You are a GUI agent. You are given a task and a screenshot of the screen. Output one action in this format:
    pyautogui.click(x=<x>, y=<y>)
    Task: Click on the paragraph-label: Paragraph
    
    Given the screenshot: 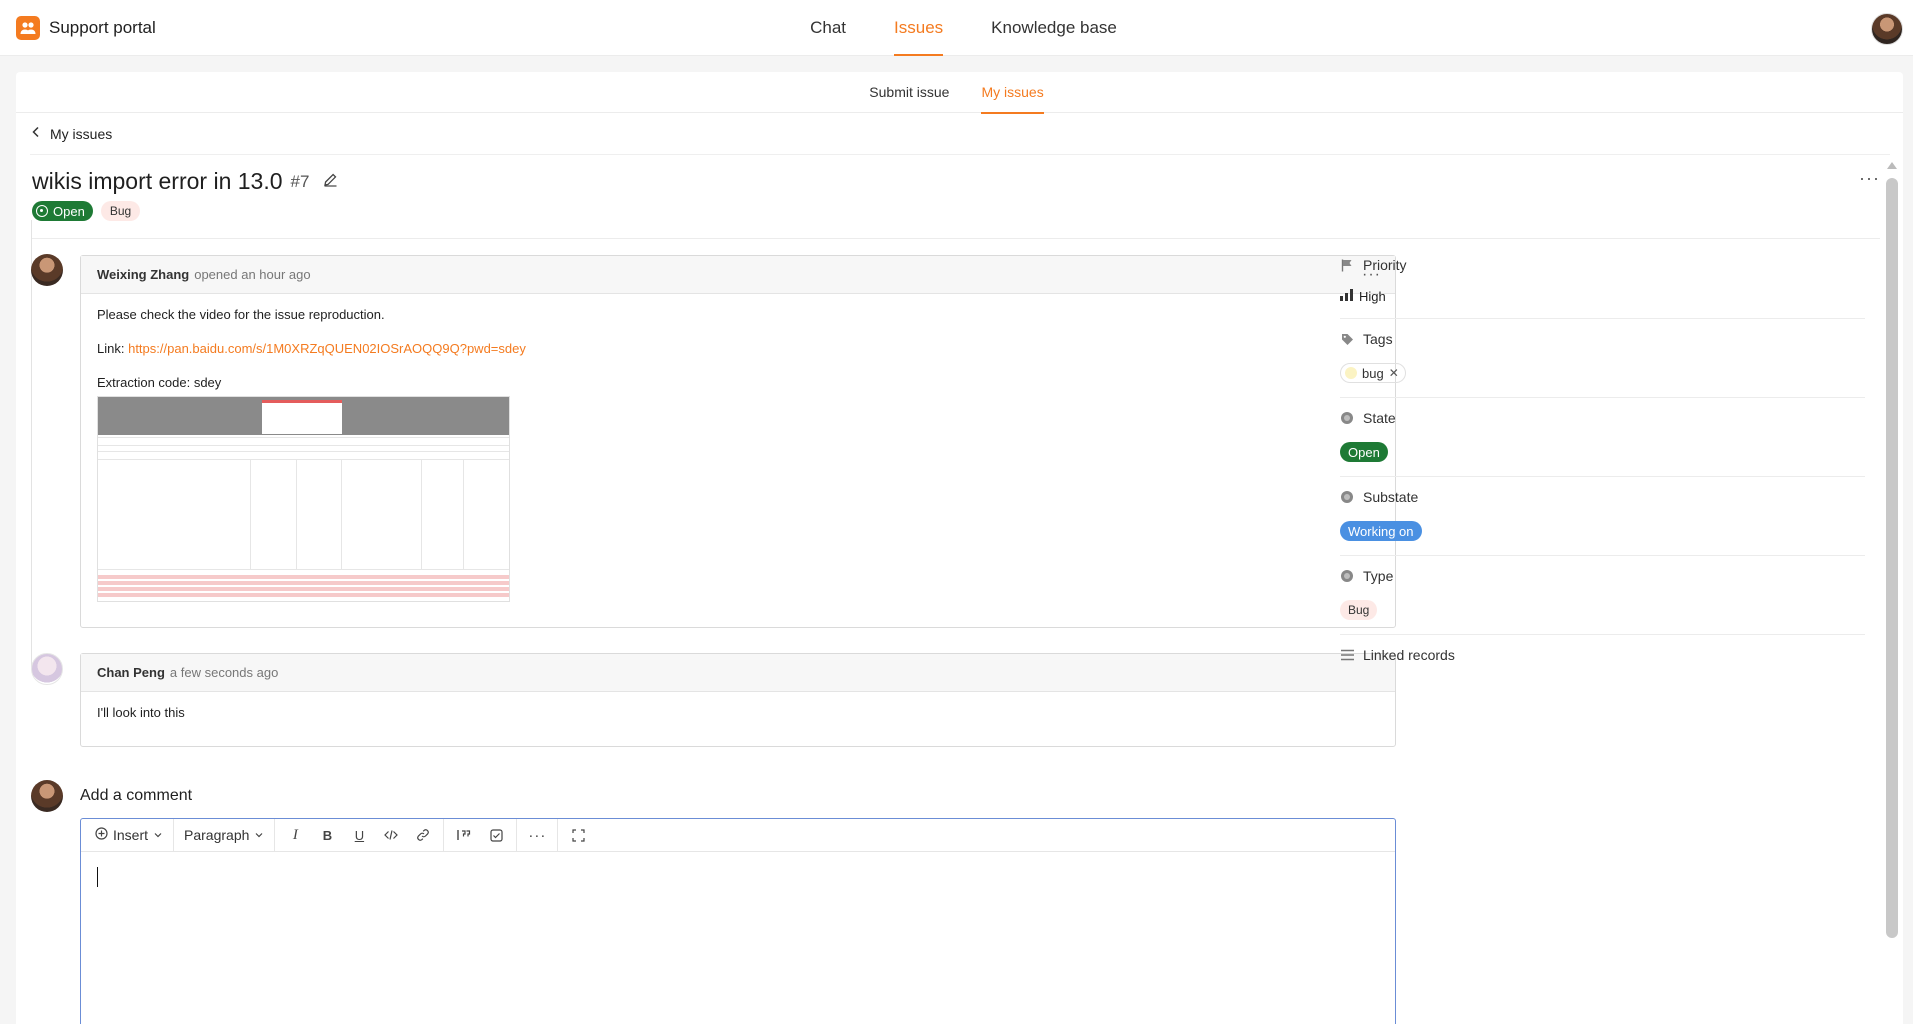 What is the action you would take?
    pyautogui.click(x=217, y=835)
    